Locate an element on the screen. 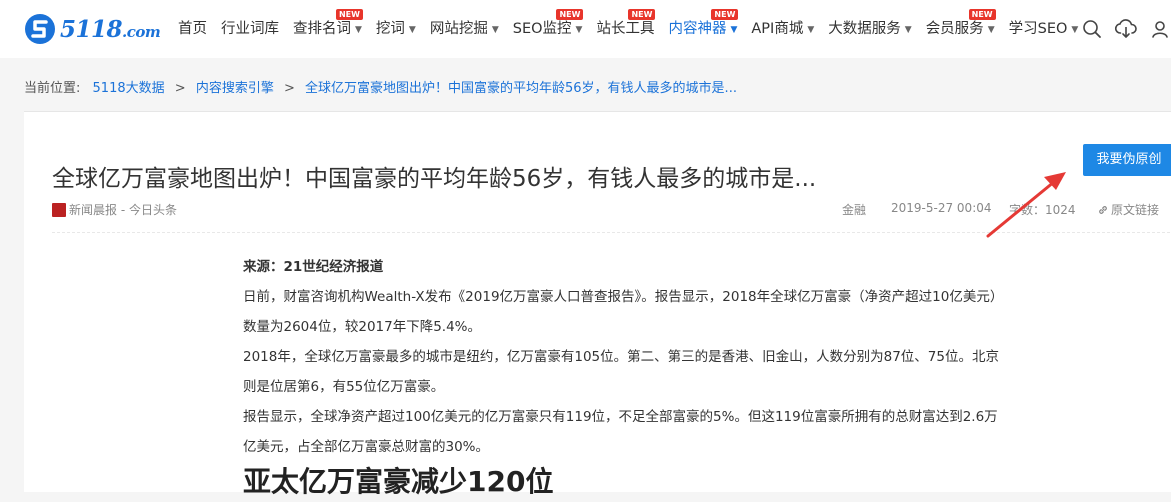  nav-item-label: API商城 is located at coordinates (777, 29).